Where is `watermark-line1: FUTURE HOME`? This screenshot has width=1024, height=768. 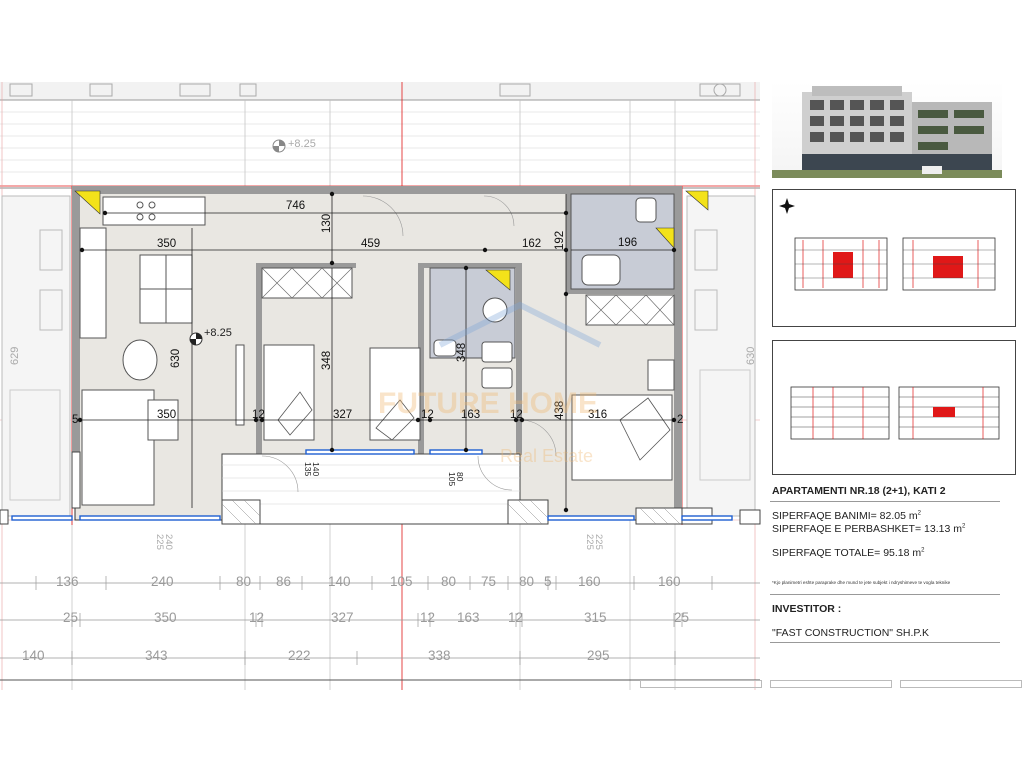
watermark-line1: FUTURE HOME is located at coordinates (488, 403).